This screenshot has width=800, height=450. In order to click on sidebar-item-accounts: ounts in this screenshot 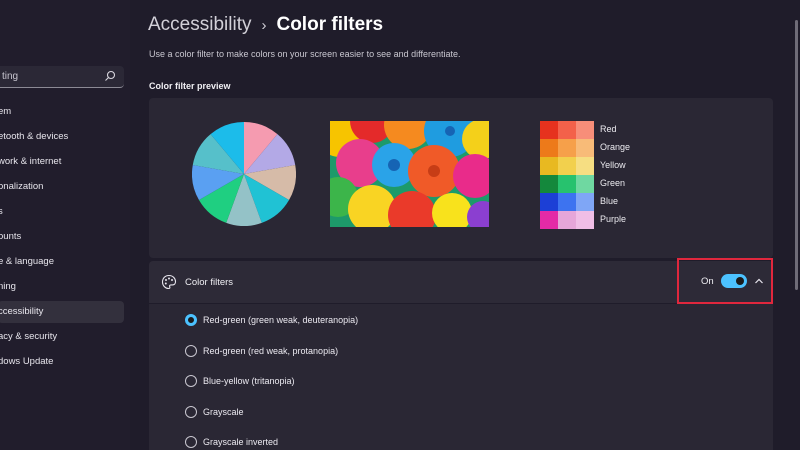, I will do `click(62, 237)`.